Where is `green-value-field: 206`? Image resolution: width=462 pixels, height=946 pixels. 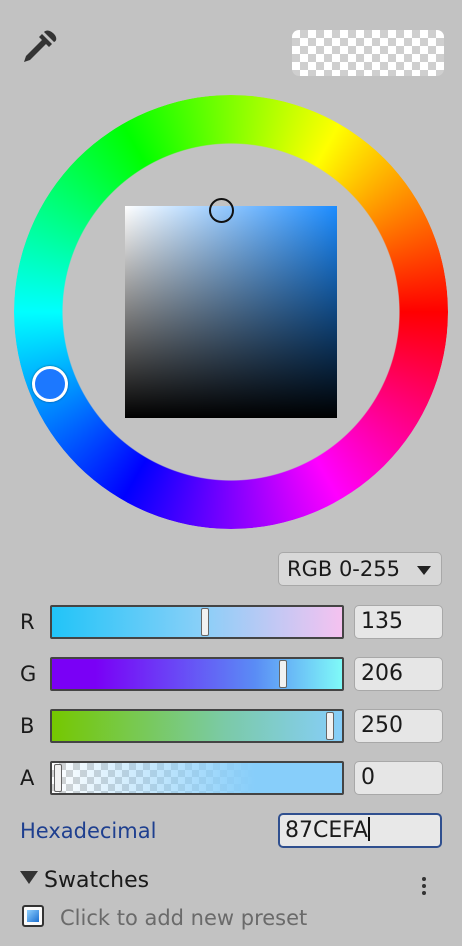
green-value-field: 206 is located at coordinates (398, 674).